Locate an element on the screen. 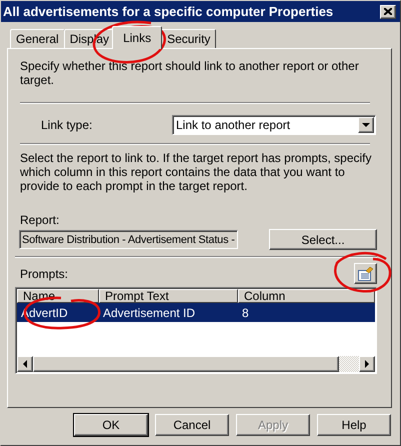 This screenshot has width=401, height=446. prompts-label: Prompts: is located at coordinates (44, 273).